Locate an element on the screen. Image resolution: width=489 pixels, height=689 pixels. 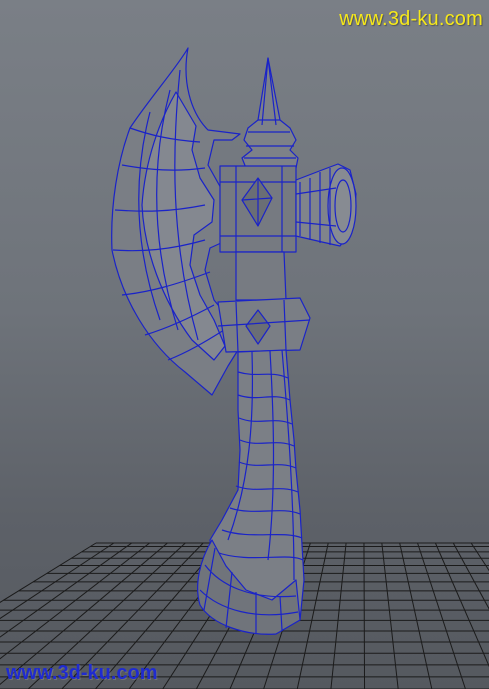
watermark-top: www.3d-ku.com is located at coordinates (411, 19).